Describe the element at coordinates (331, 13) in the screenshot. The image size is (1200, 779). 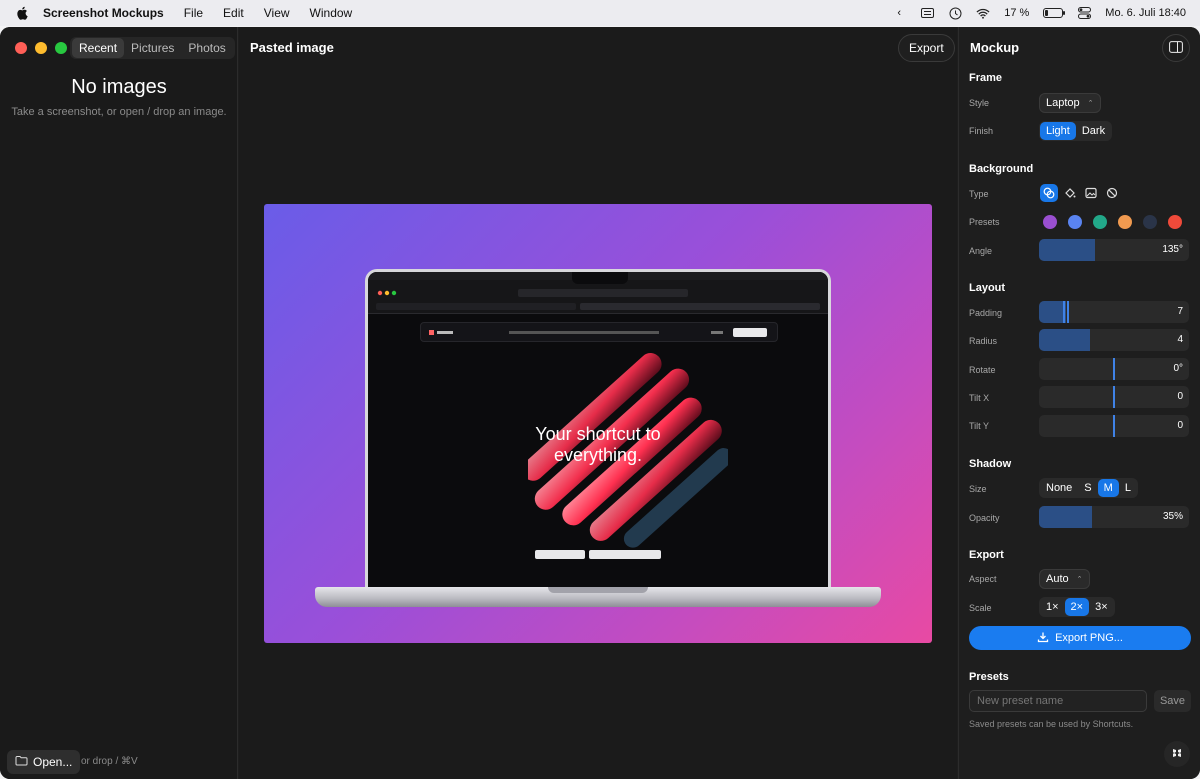
I see `menu-window: Window` at that location.